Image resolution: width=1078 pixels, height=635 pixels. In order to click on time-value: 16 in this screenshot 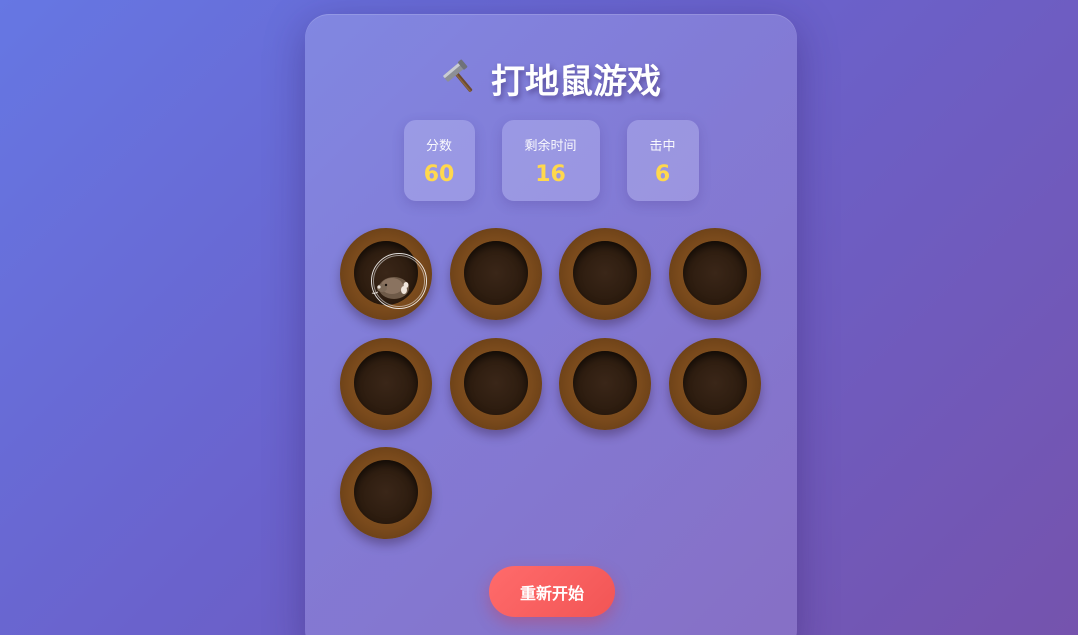, I will do `click(550, 174)`.